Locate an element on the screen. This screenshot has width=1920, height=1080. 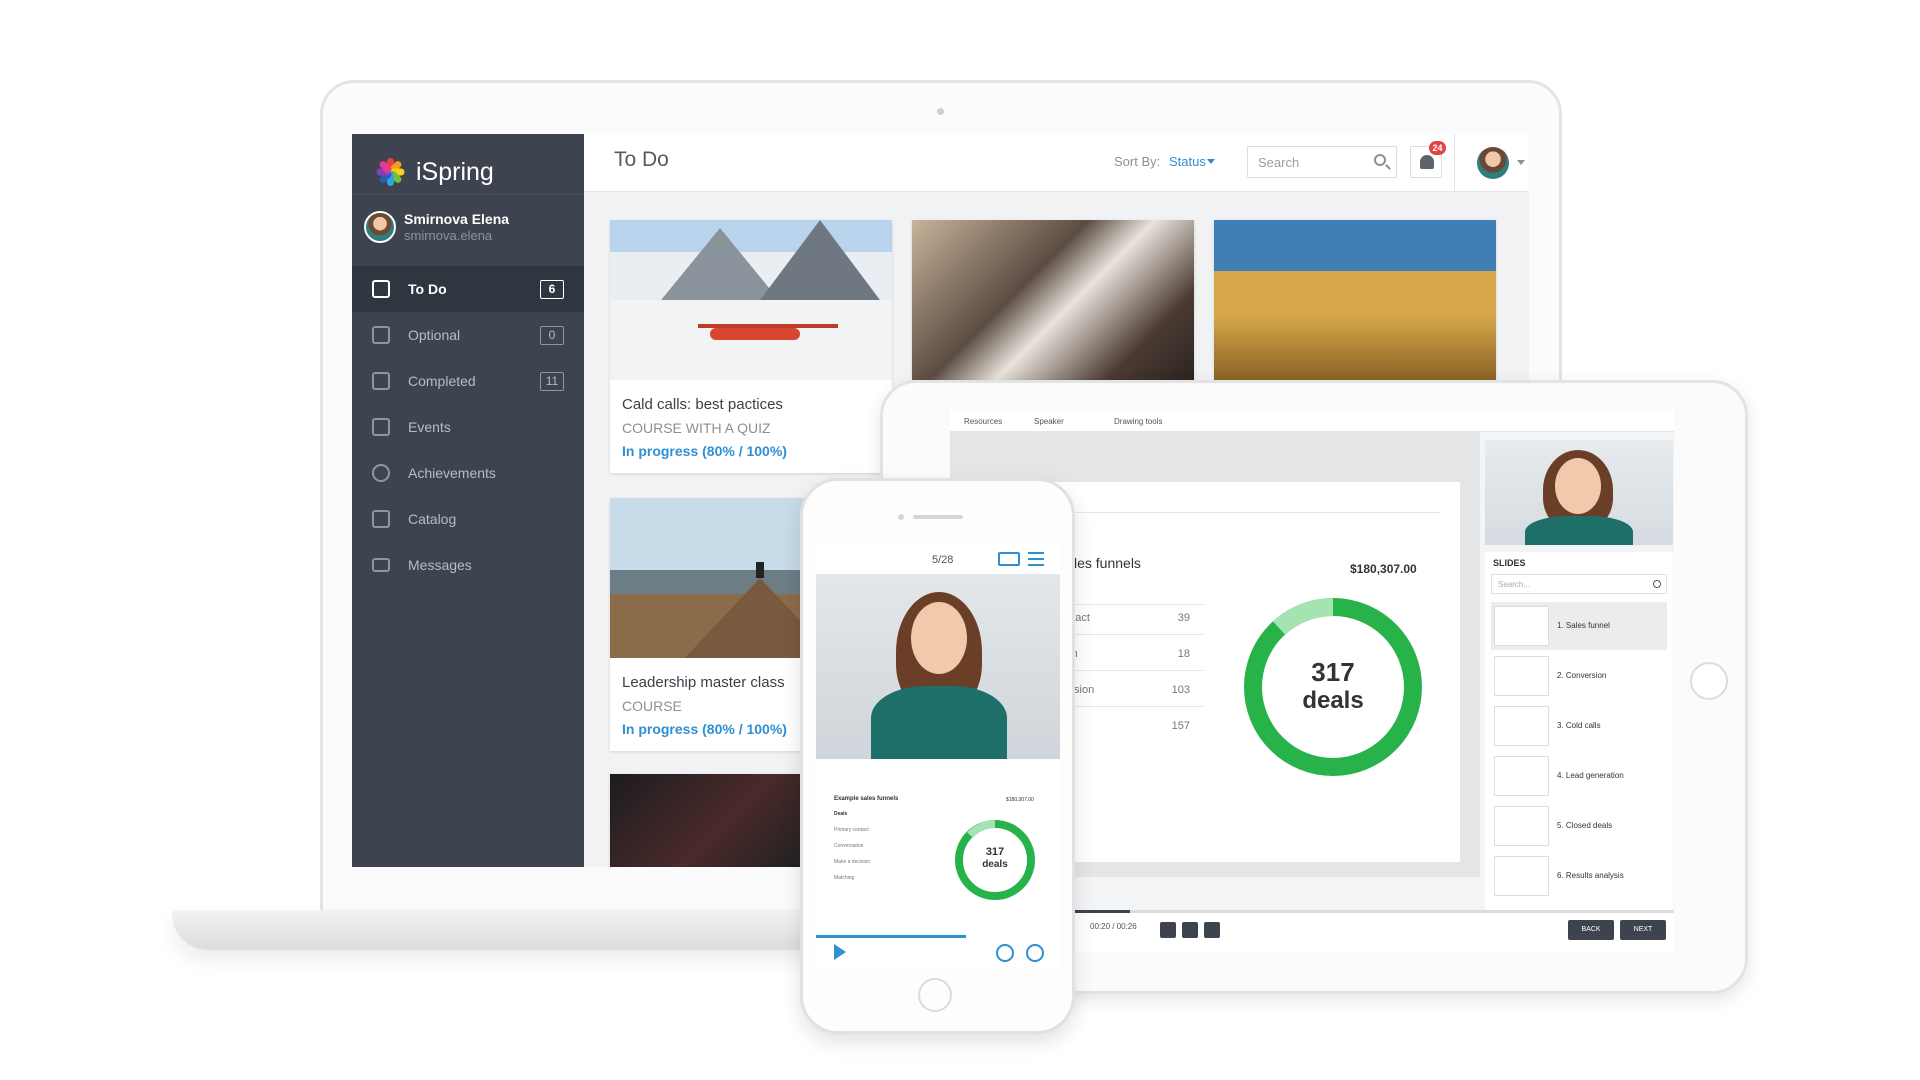
sidebar-item-events: Events is located at coordinates (468, 427).